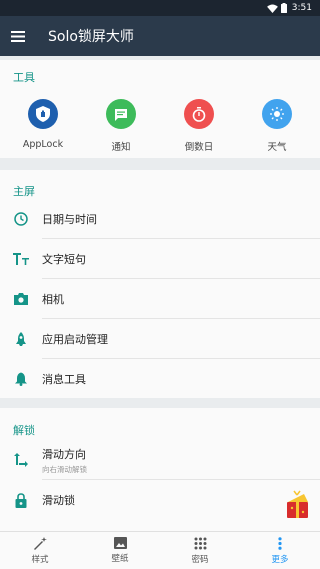 Image resolution: width=320 pixels, height=569 pixels. What do you see at coordinates (64, 454) in the screenshot?
I see `row-label: 滑动方向` at bounding box center [64, 454].